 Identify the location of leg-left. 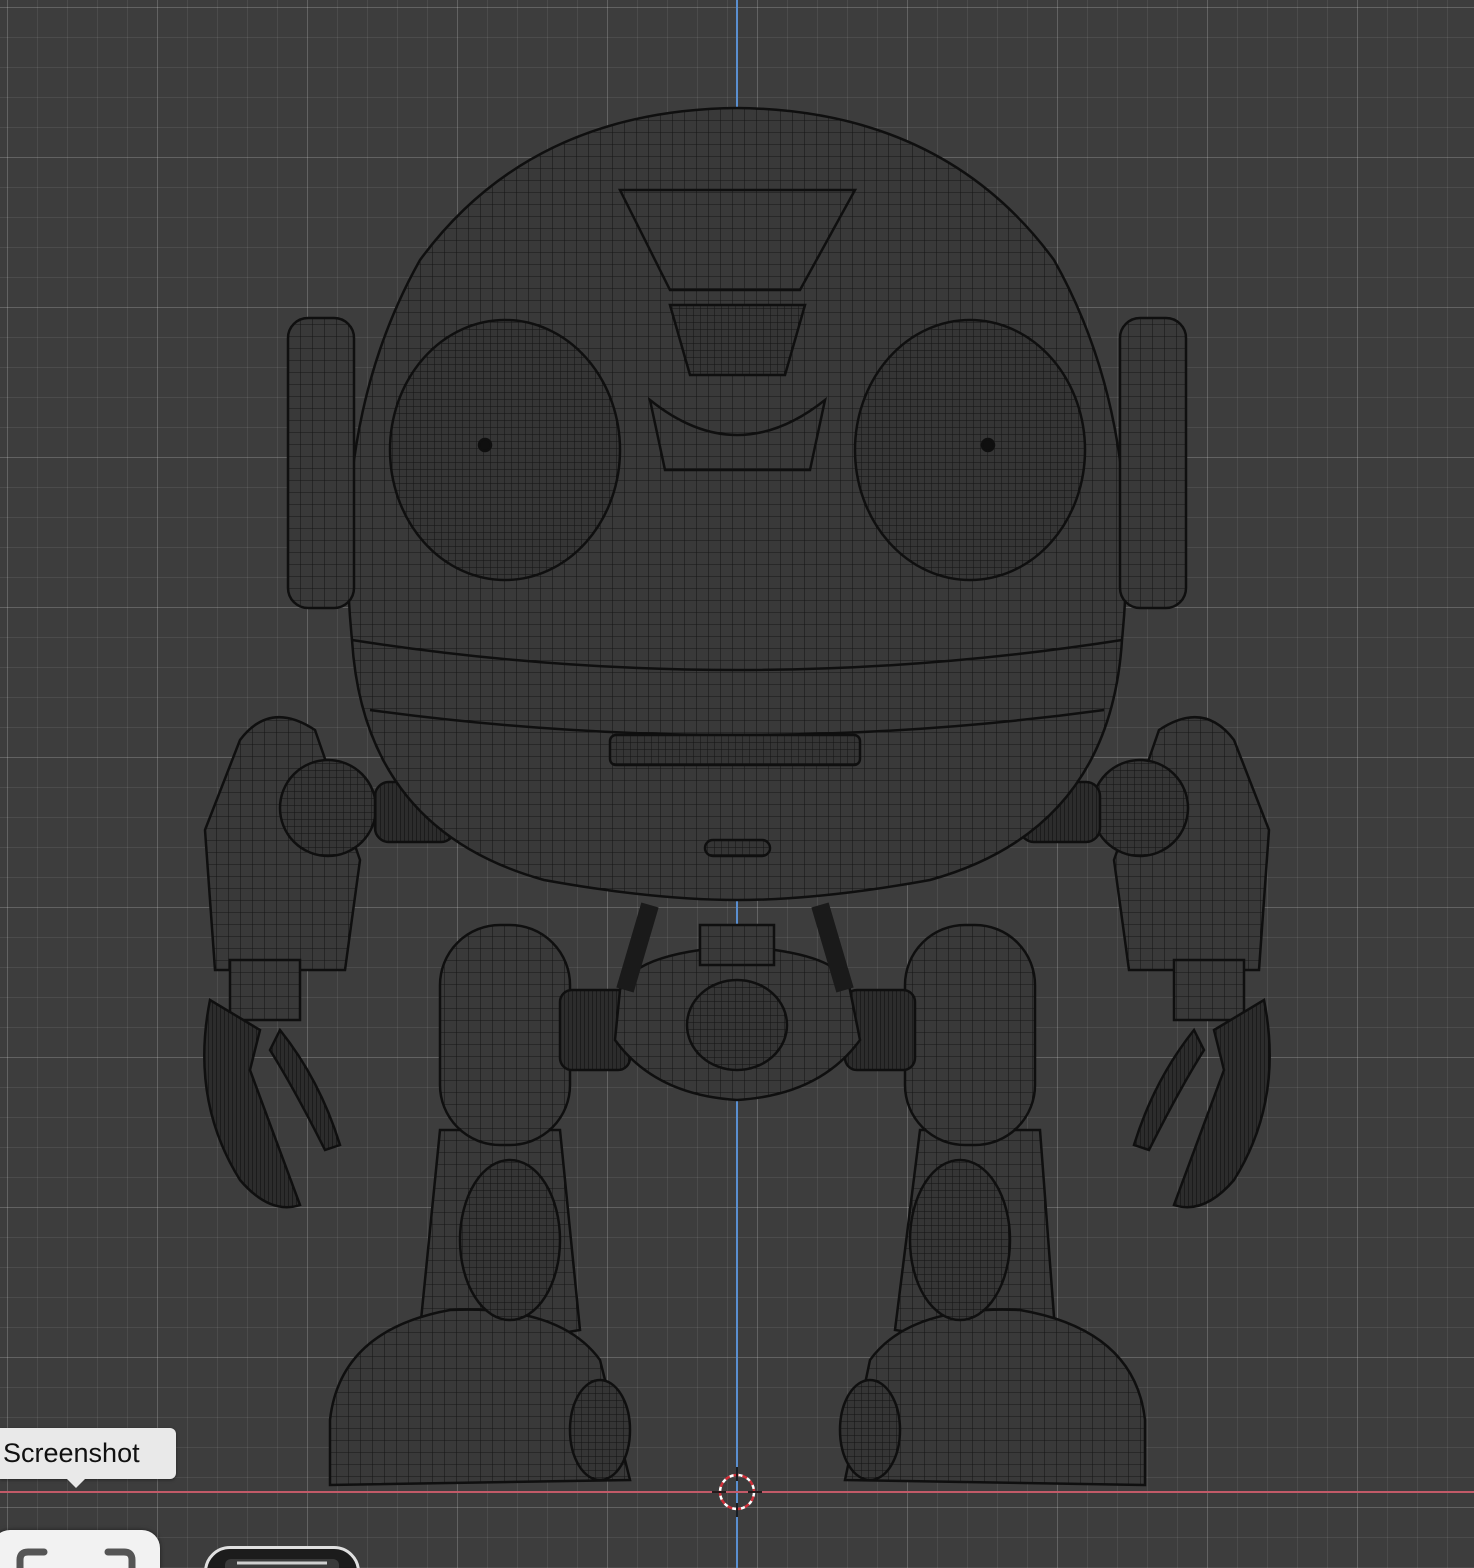
(480, 1307).